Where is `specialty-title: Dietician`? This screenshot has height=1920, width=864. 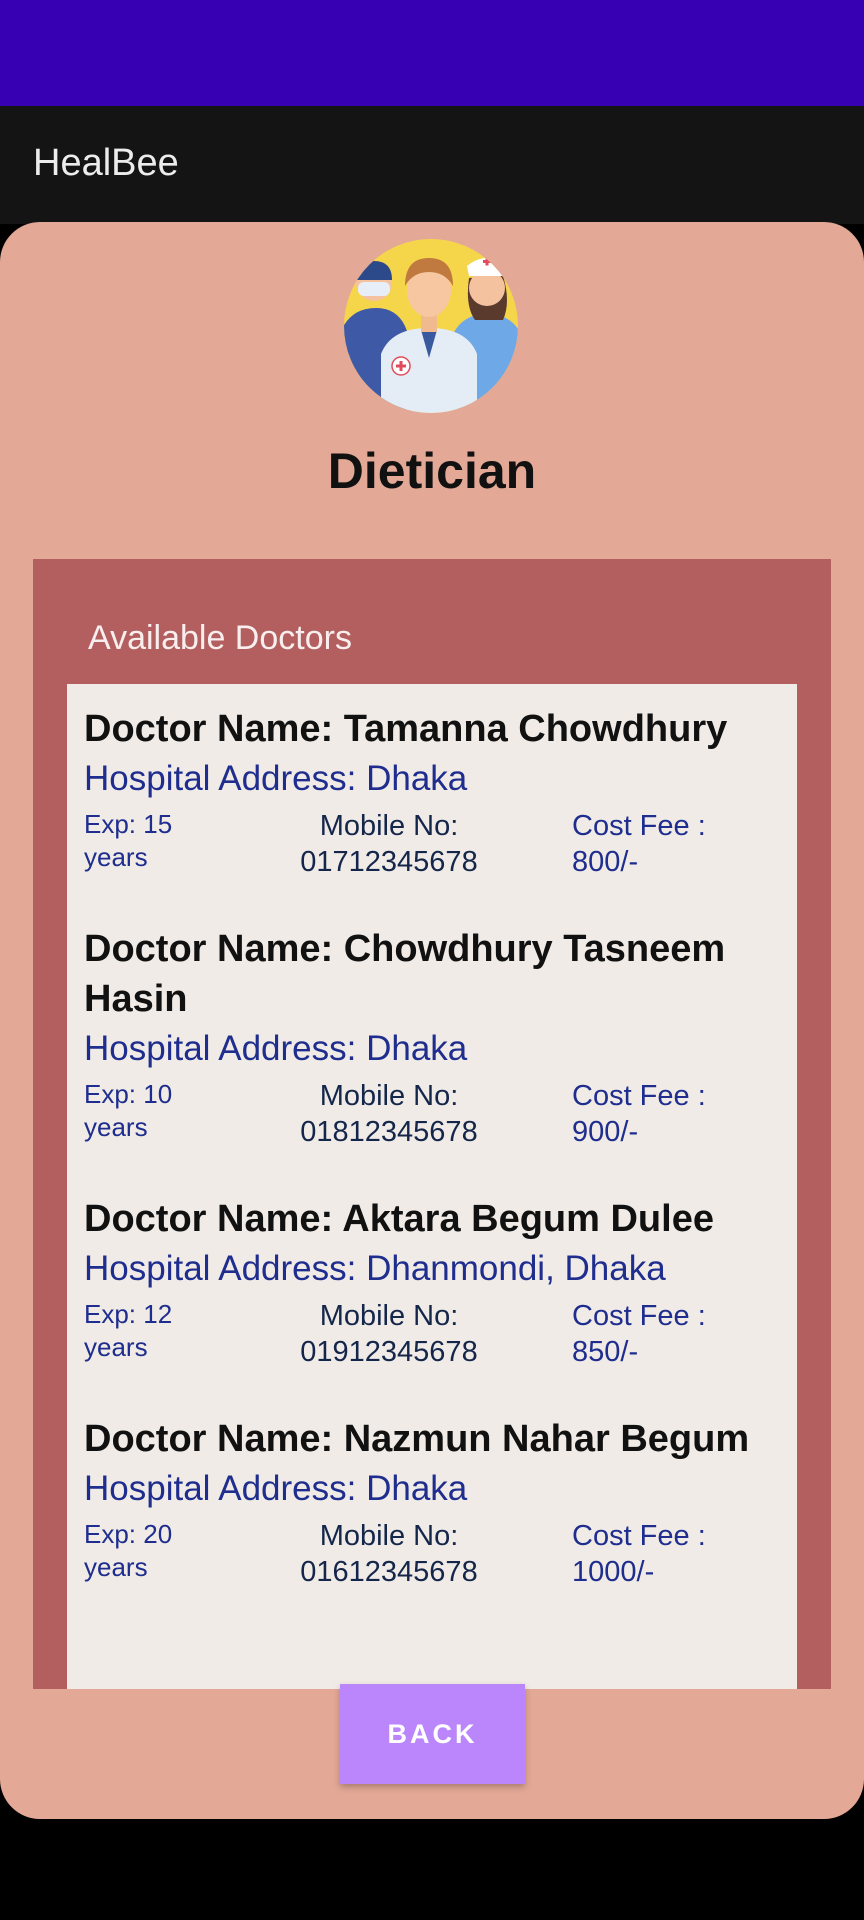
specialty-title: Dietician is located at coordinates (432, 471).